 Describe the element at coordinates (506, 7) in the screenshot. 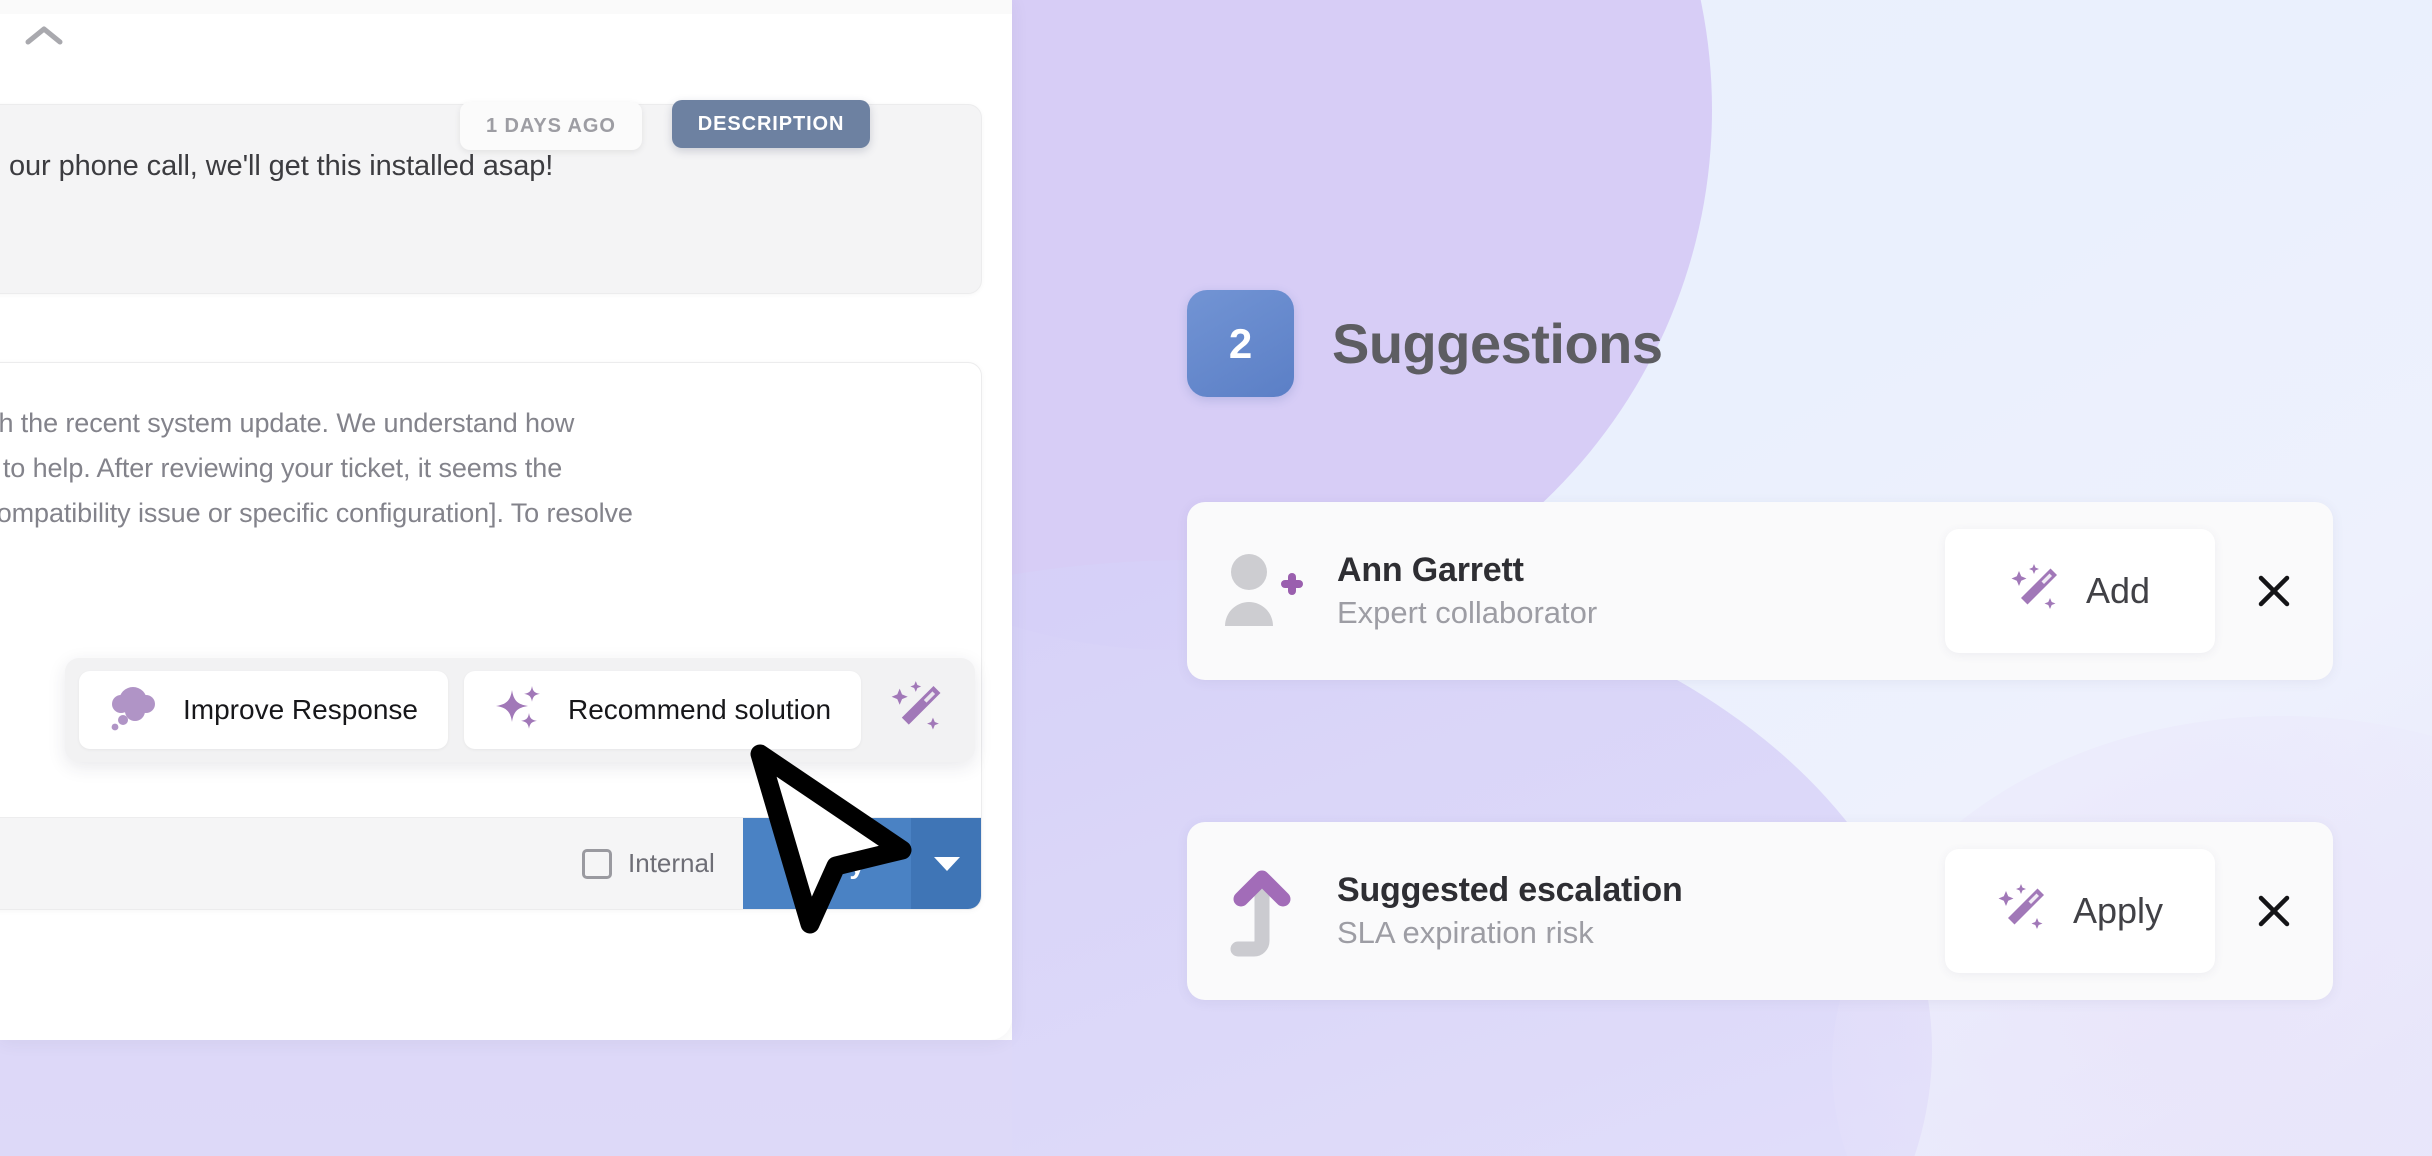

I see `panel-top-strip` at that location.